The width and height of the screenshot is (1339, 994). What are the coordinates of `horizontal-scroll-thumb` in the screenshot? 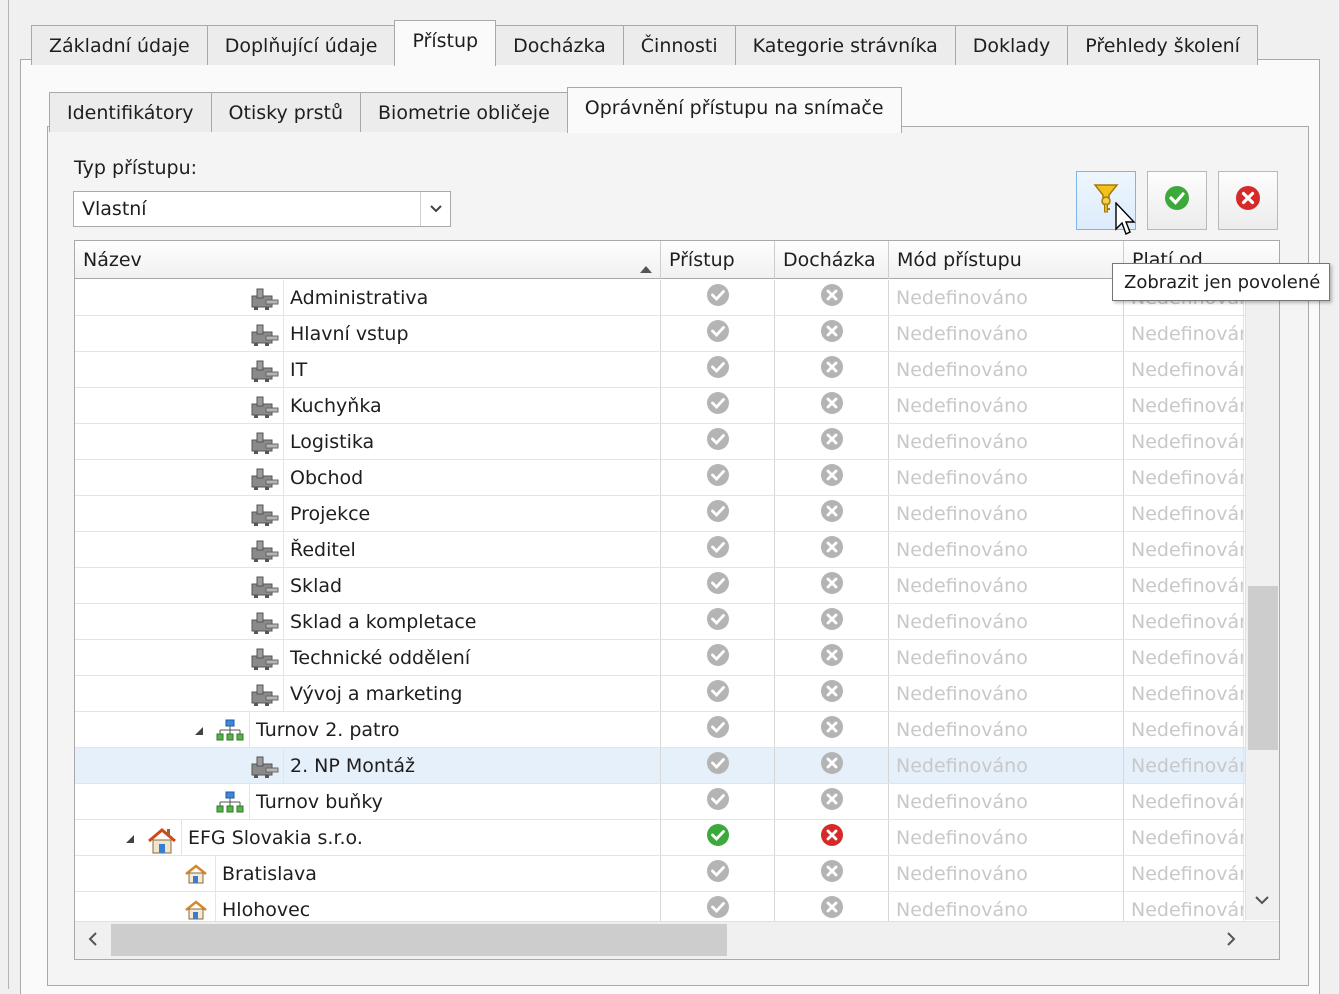 It's located at (419, 940).